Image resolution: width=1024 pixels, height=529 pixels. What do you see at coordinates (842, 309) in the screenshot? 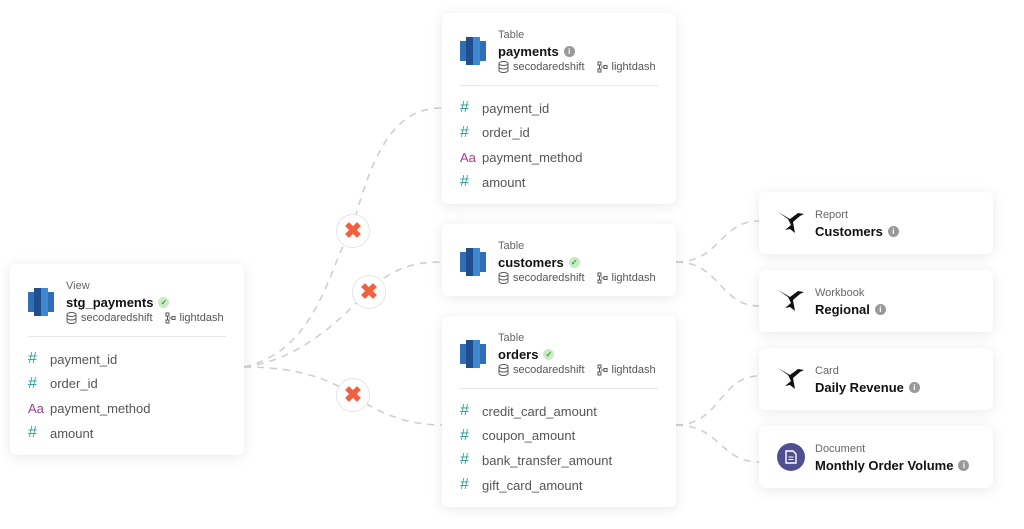
I see `output-name: Regional` at bounding box center [842, 309].